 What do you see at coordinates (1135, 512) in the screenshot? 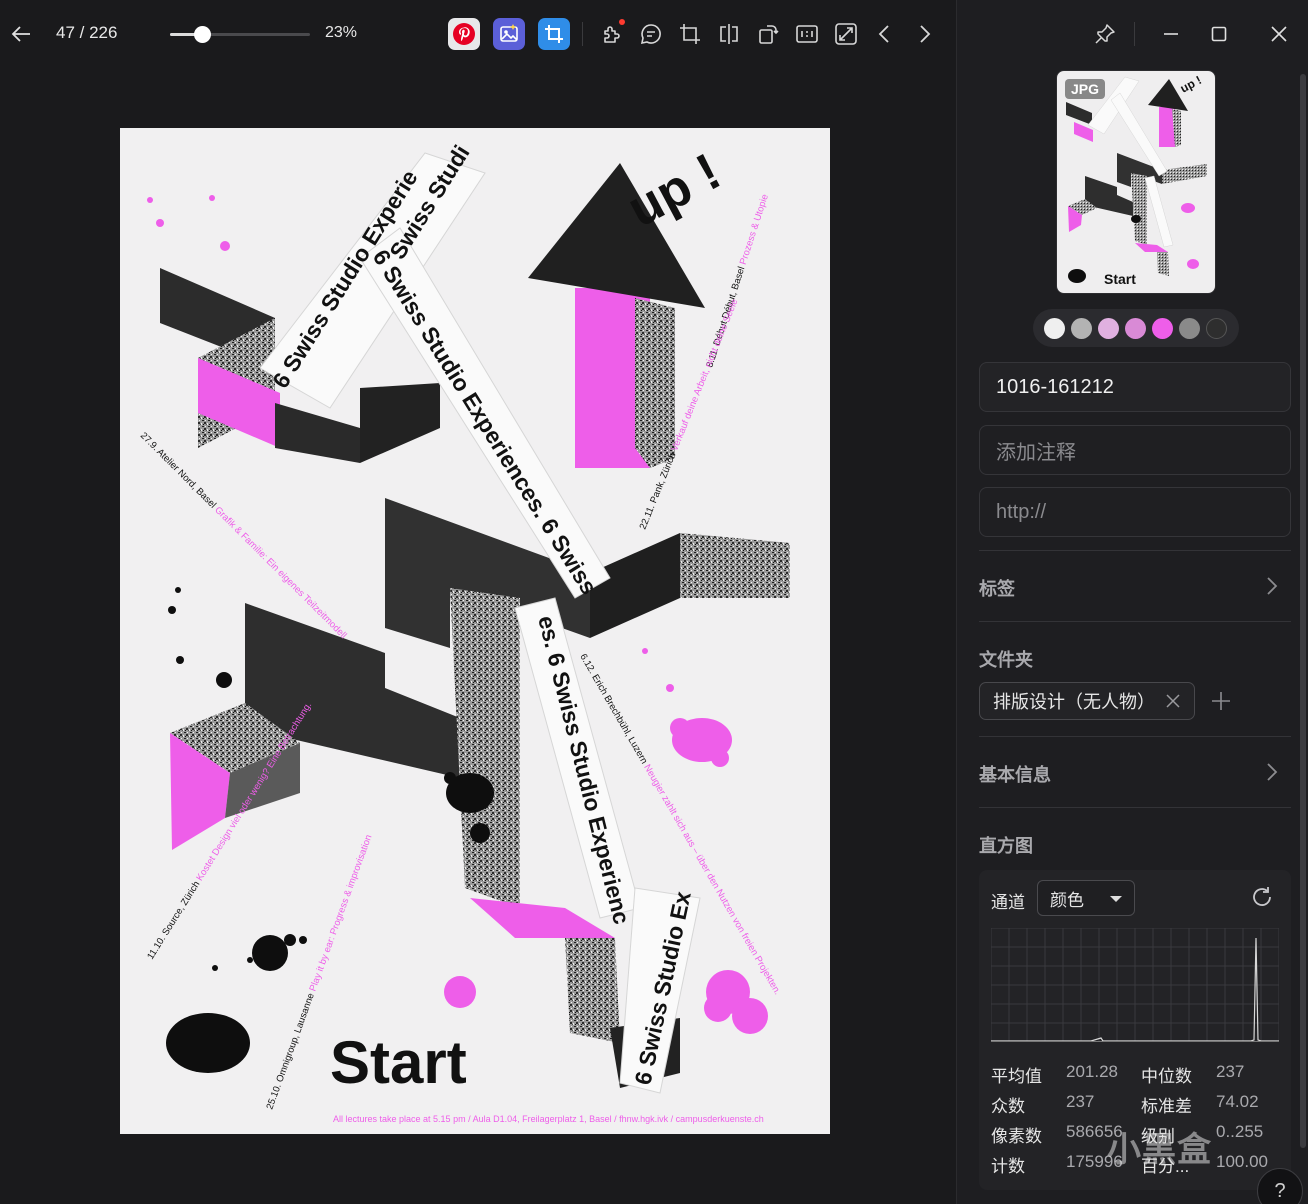
I see `url-field: http://` at bounding box center [1135, 512].